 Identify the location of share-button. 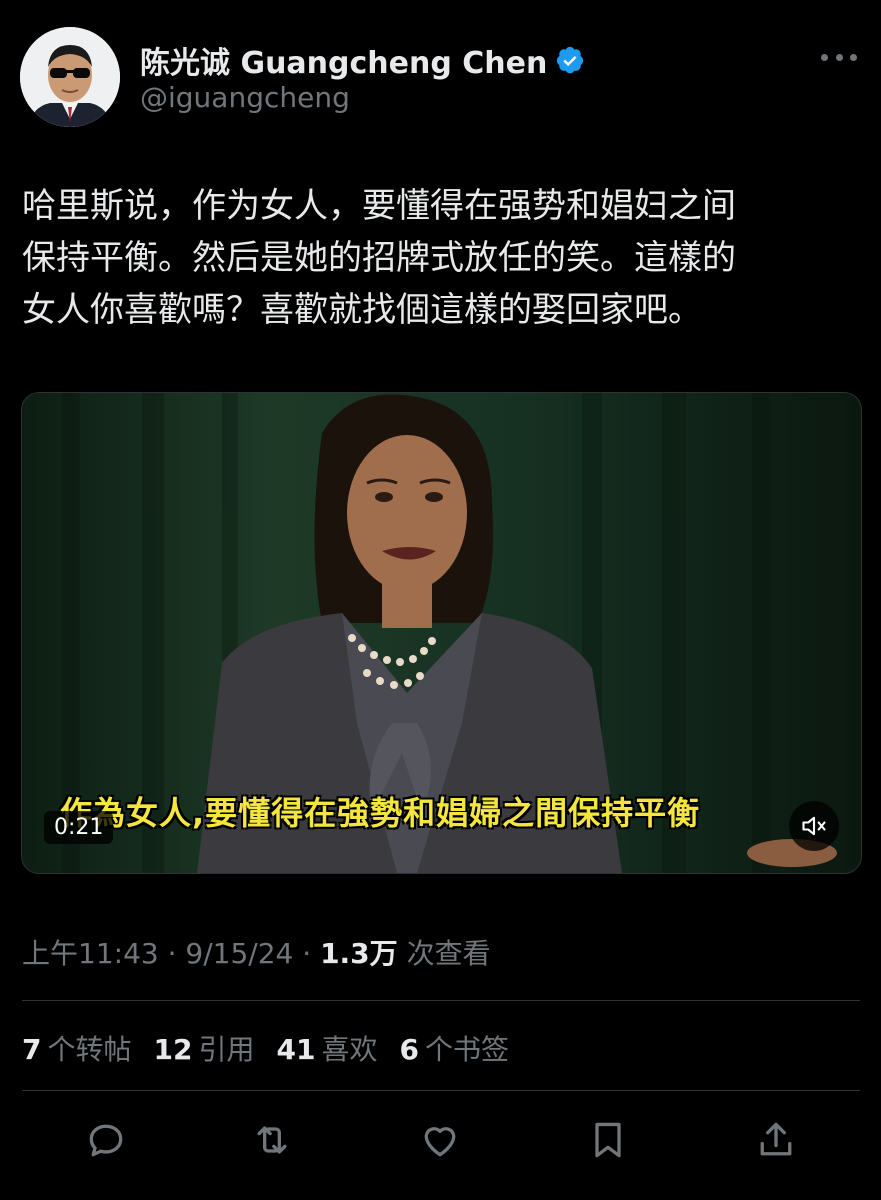
(776, 1140).